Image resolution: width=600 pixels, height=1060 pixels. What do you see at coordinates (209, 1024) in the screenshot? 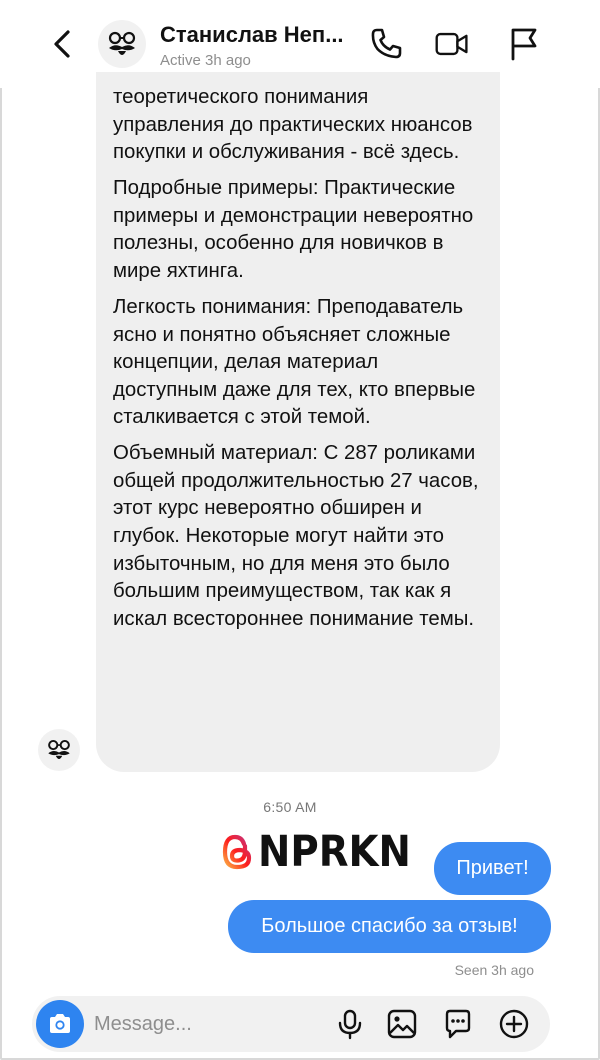
I see `message-input` at bounding box center [209, 1024].